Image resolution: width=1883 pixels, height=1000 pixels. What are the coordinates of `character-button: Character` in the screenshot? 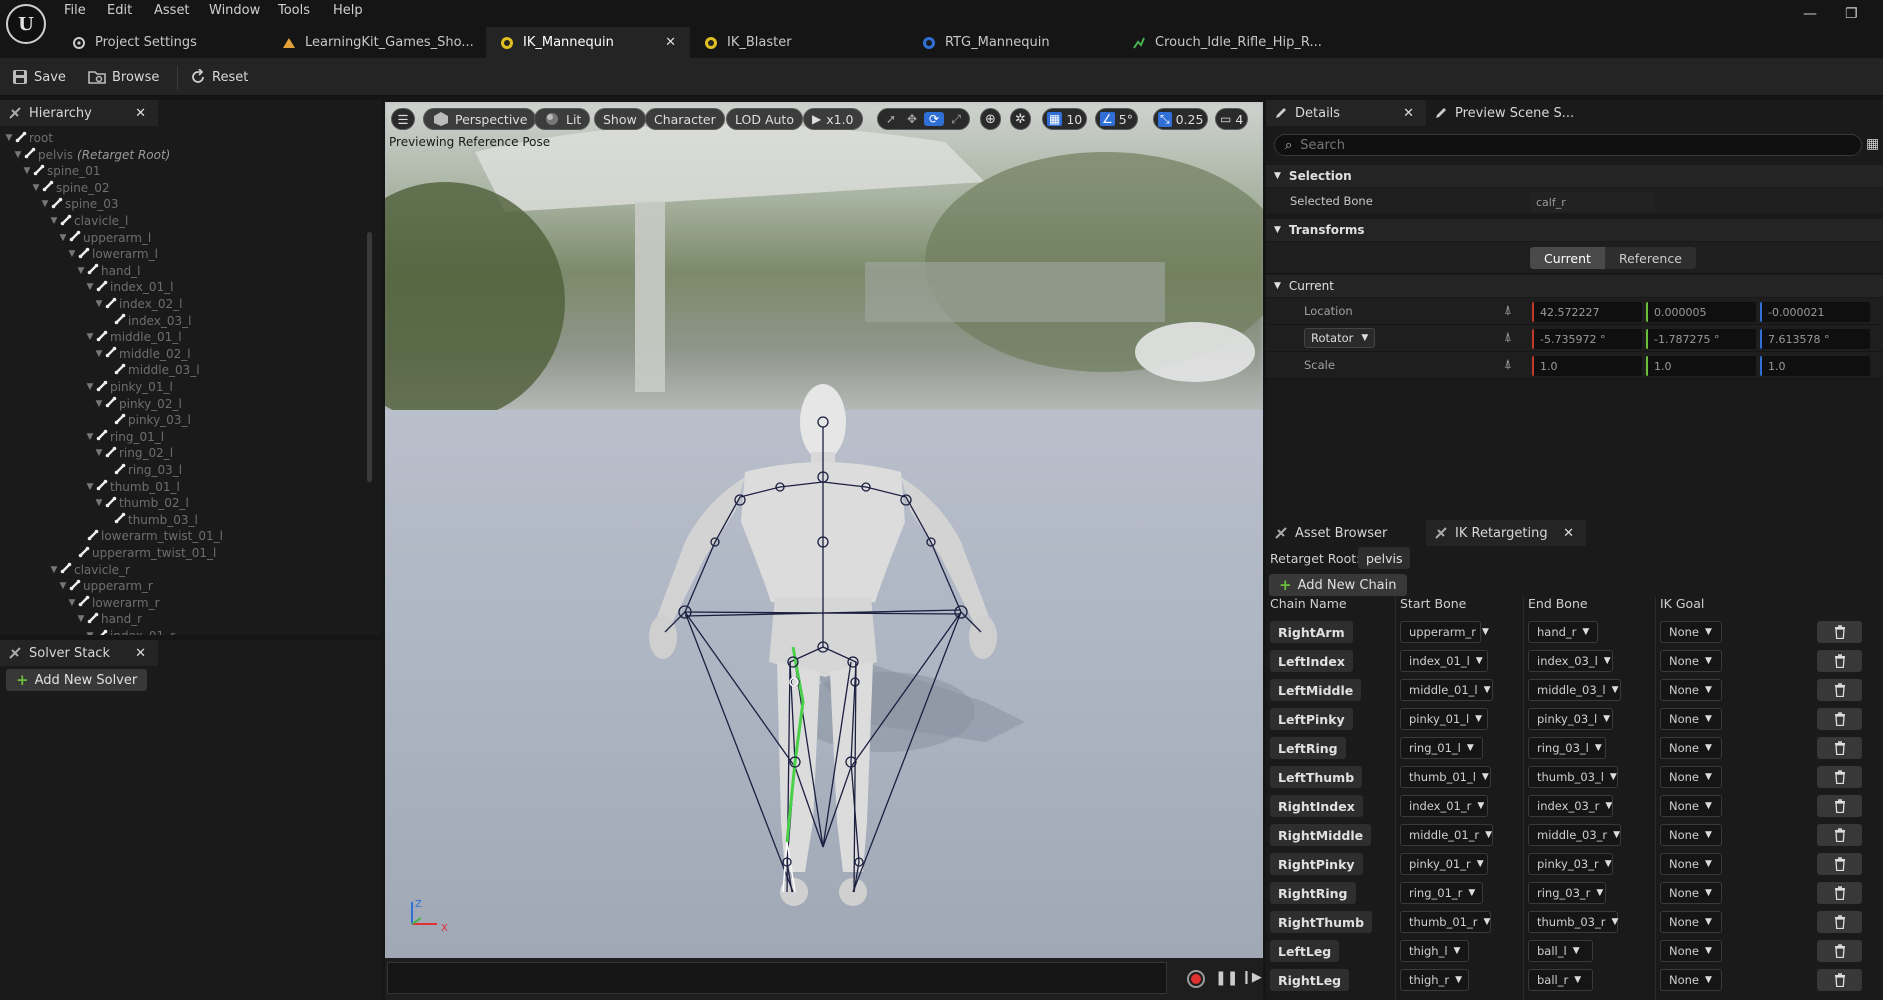 It's located at (685, 119).